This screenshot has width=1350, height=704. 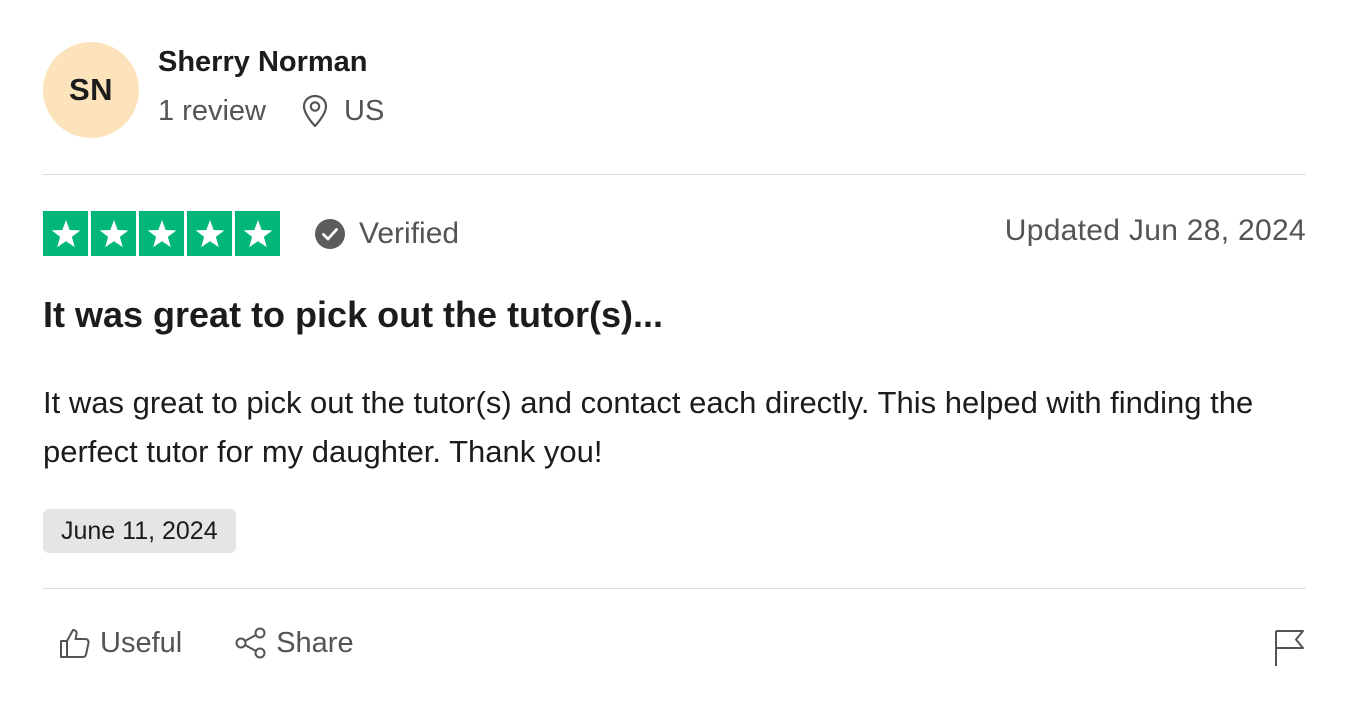 What do you see at coordinates (674, 588) in the screenshot?
I see `footer-divider` at bounding box center [674, 588].